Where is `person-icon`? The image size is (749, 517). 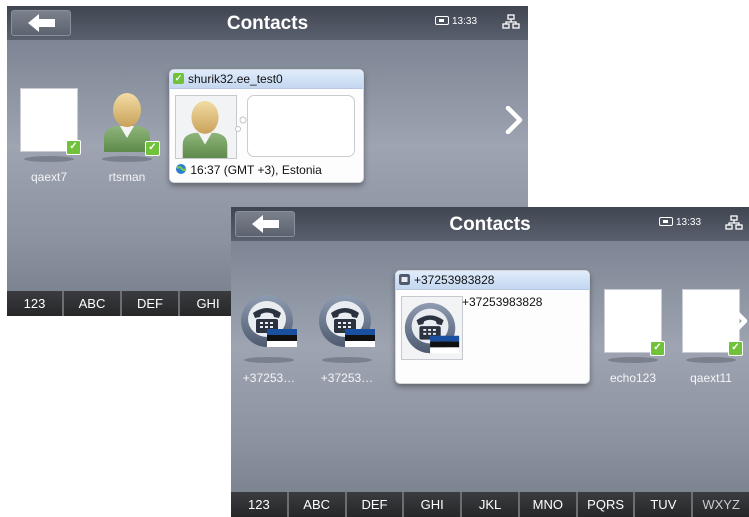
person-icon is located at coordinates (205, 127).